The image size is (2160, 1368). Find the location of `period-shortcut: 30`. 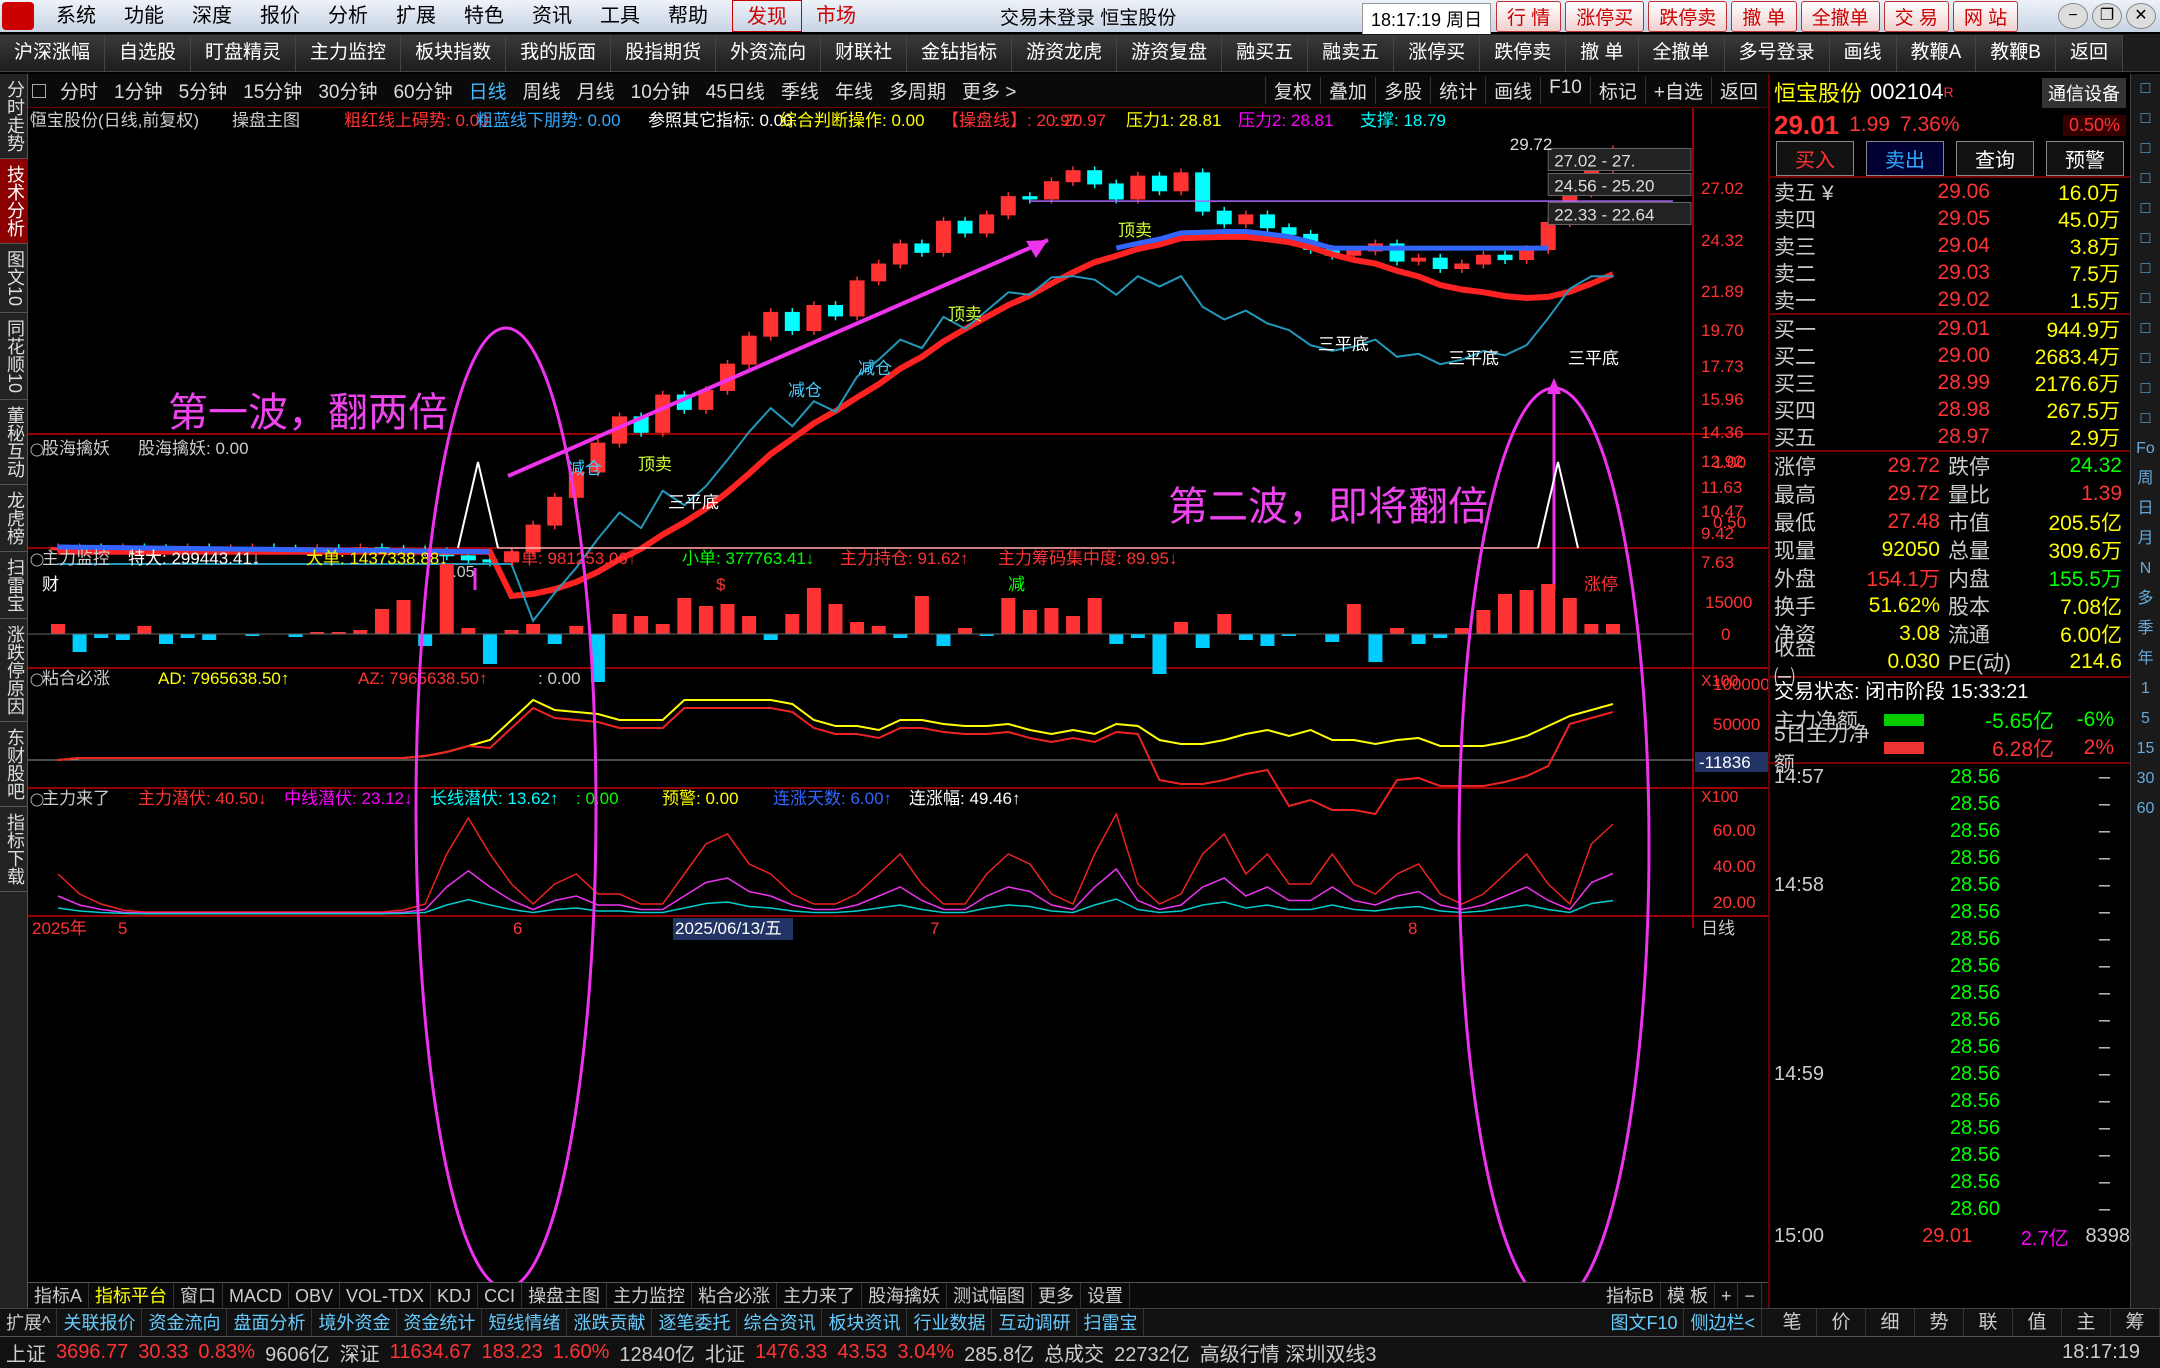

period-shortcut: 30 is located at coordinates (2145, 779).